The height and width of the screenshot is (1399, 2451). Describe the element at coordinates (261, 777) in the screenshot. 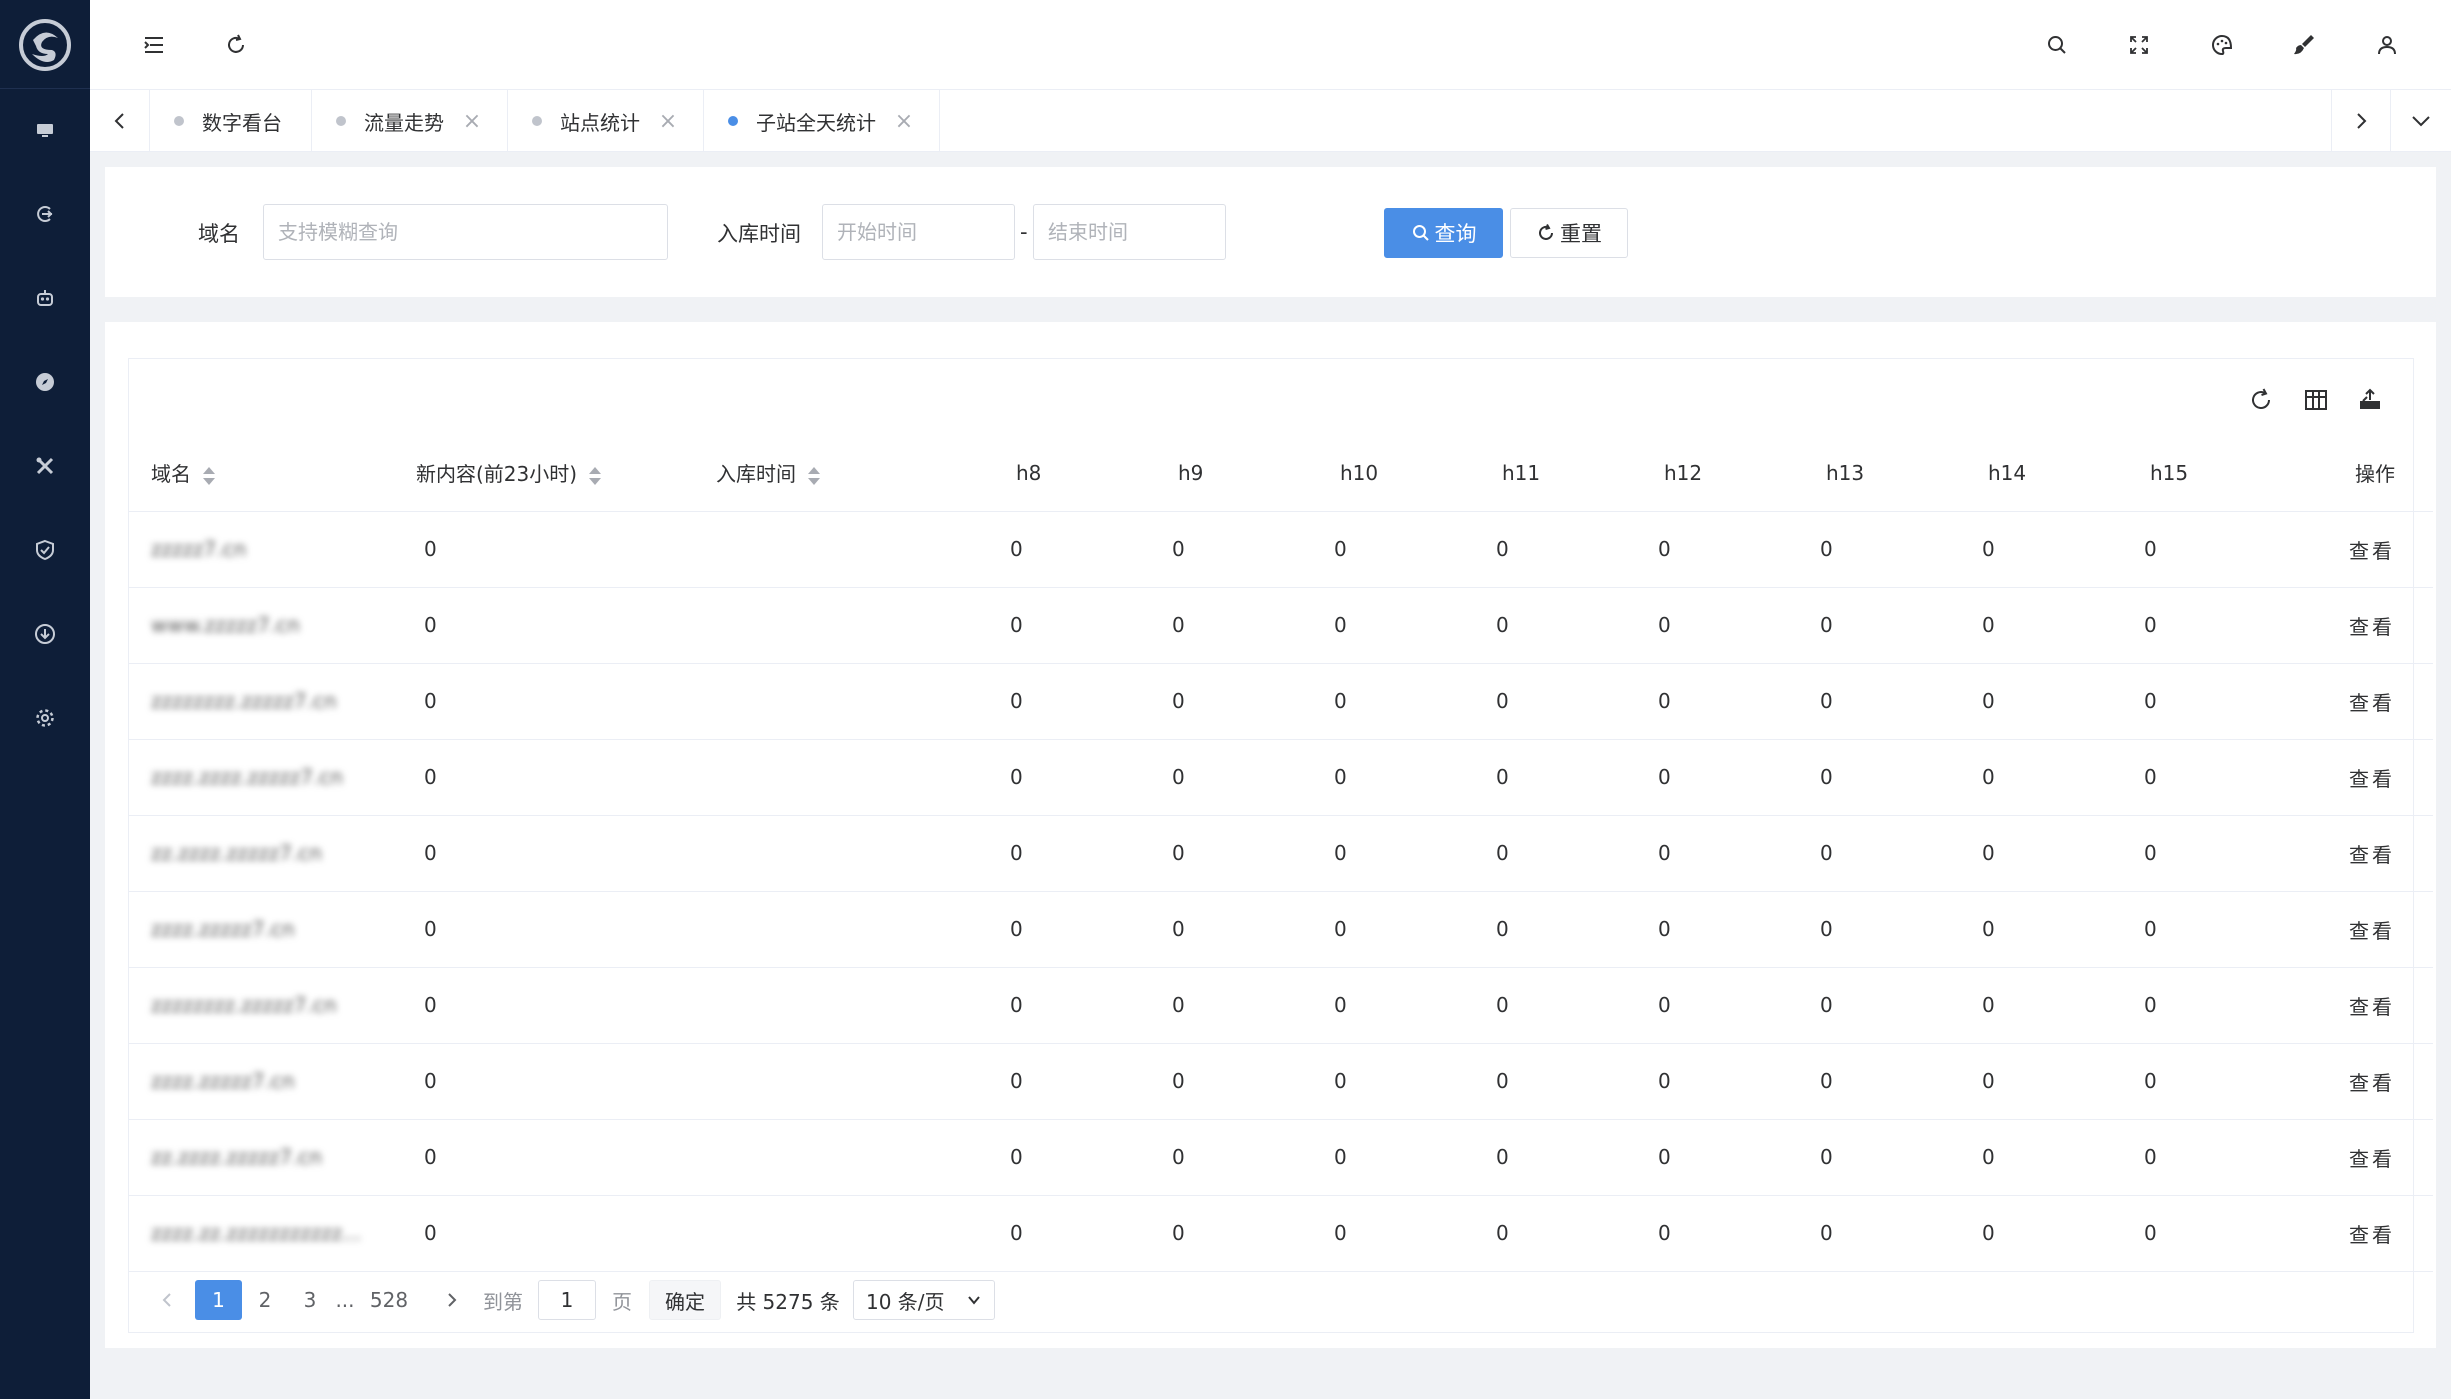

I see `cell-domain: zzzz.zzzz.zzzzz7.cn` at that location.